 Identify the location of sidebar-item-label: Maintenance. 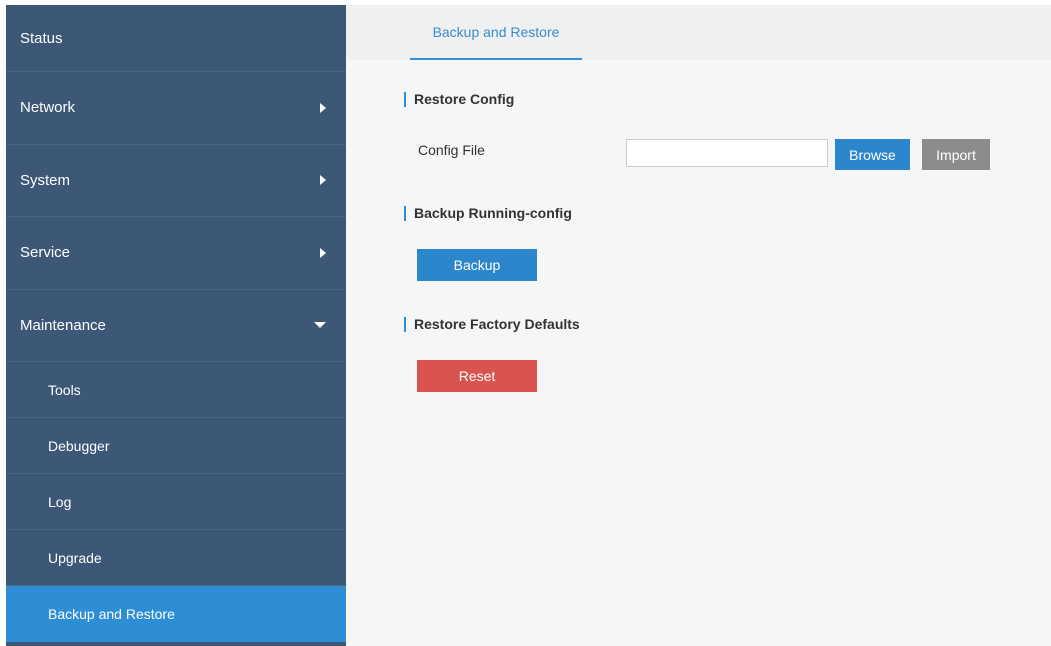
(63, 325).